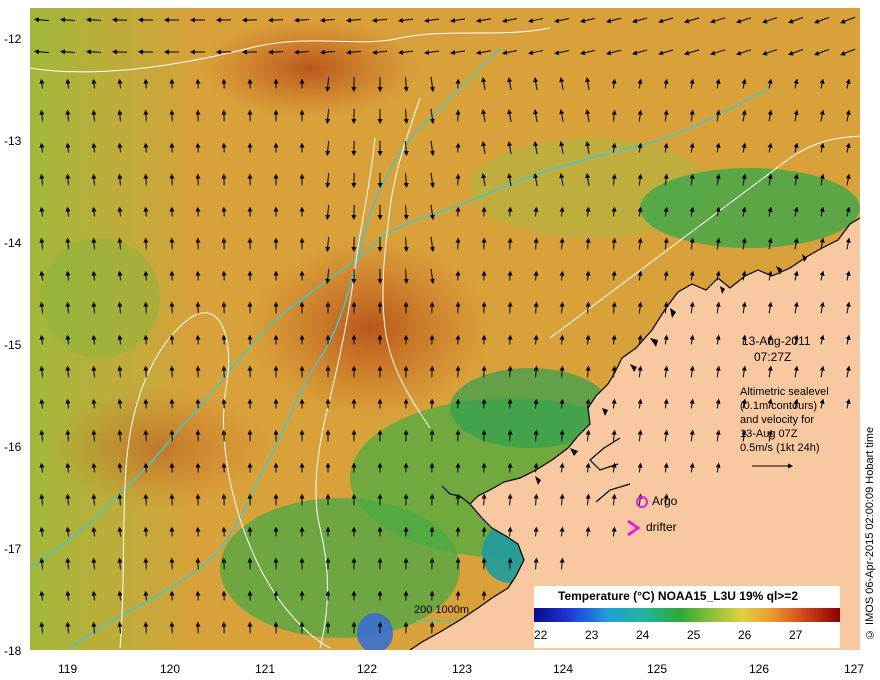  I want to click on argo-label: Argo, so click(665, 501).